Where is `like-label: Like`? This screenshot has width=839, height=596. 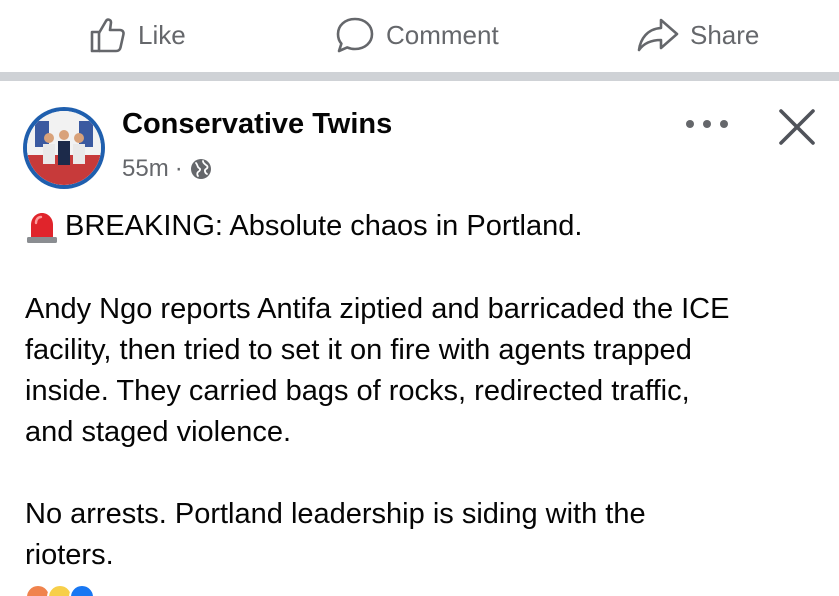
like-label: Like is located at coordinates (162, 34).